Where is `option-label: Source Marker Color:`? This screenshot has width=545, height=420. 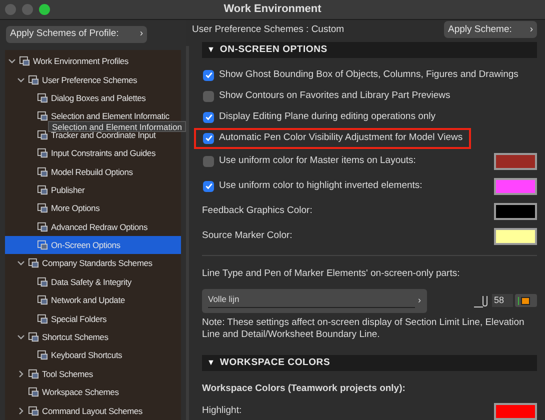 option-label: Source Marker Color: is located at coordinates (247, 236).